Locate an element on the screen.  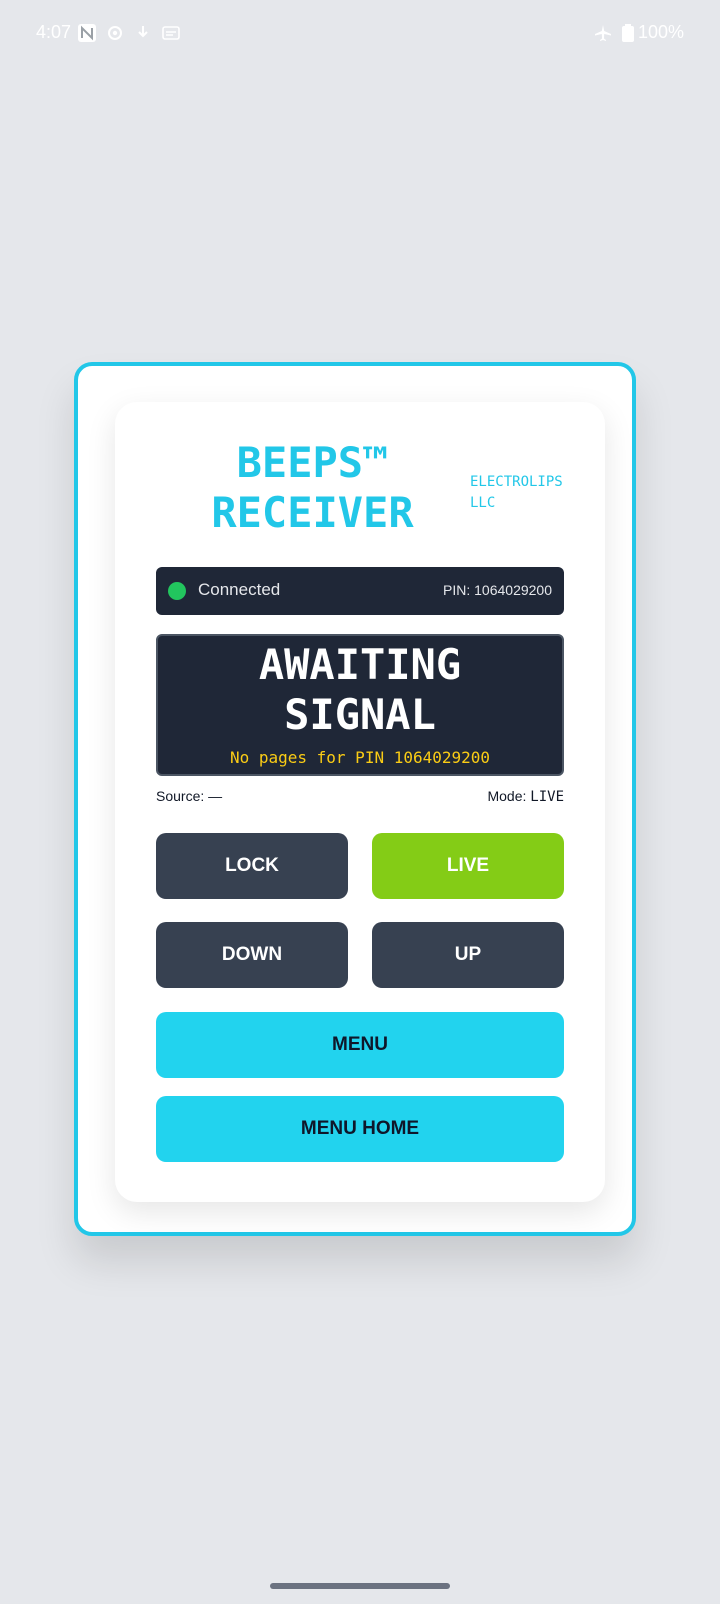
battery-group: 100% is located at coordinates (652, 32).